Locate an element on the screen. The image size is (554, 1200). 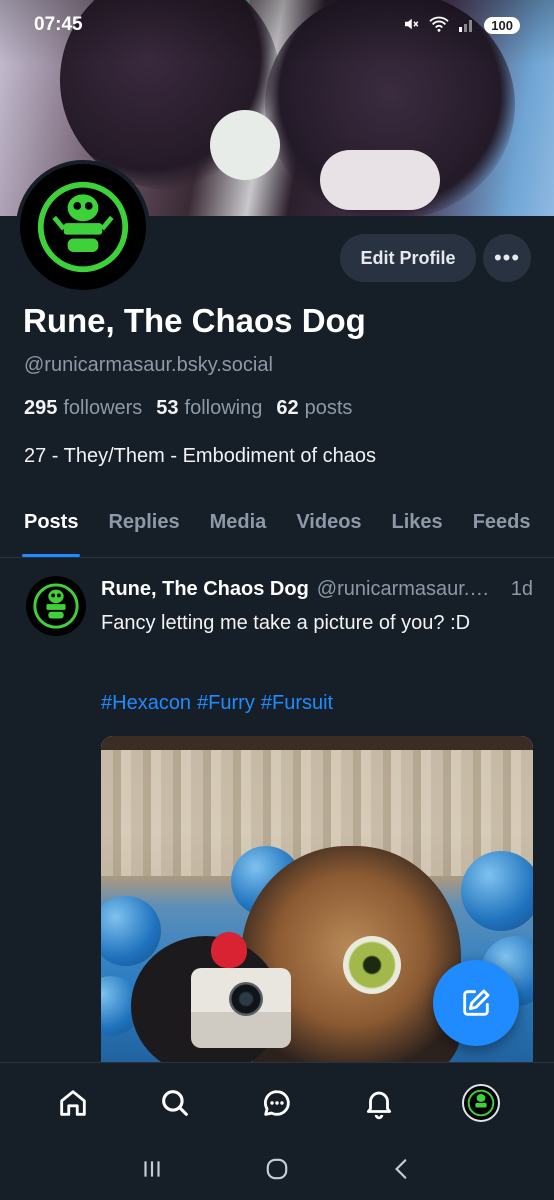
nav-home is located at coordinates (73, 1103).